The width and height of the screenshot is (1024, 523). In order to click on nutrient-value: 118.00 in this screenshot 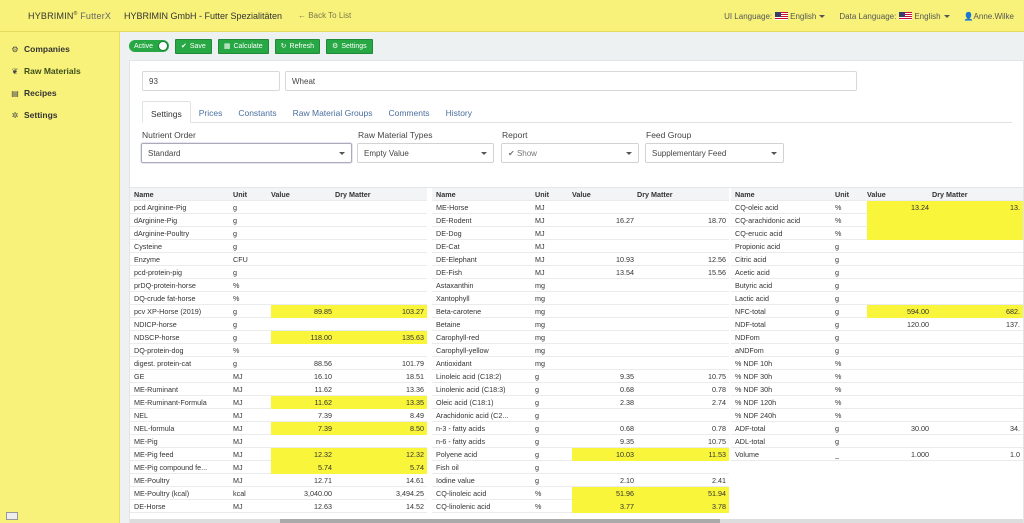, I will do `click(303, 337)`.